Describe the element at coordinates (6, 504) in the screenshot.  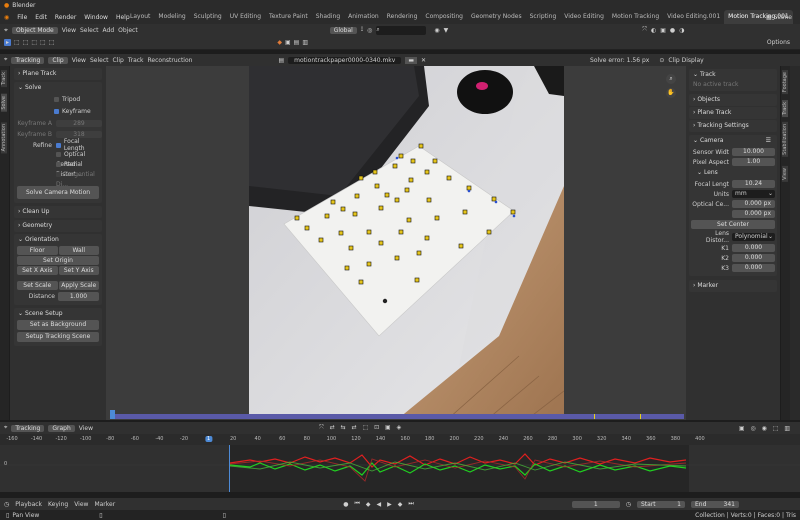
I see `timeline-editor-icon: ◷` at that location.